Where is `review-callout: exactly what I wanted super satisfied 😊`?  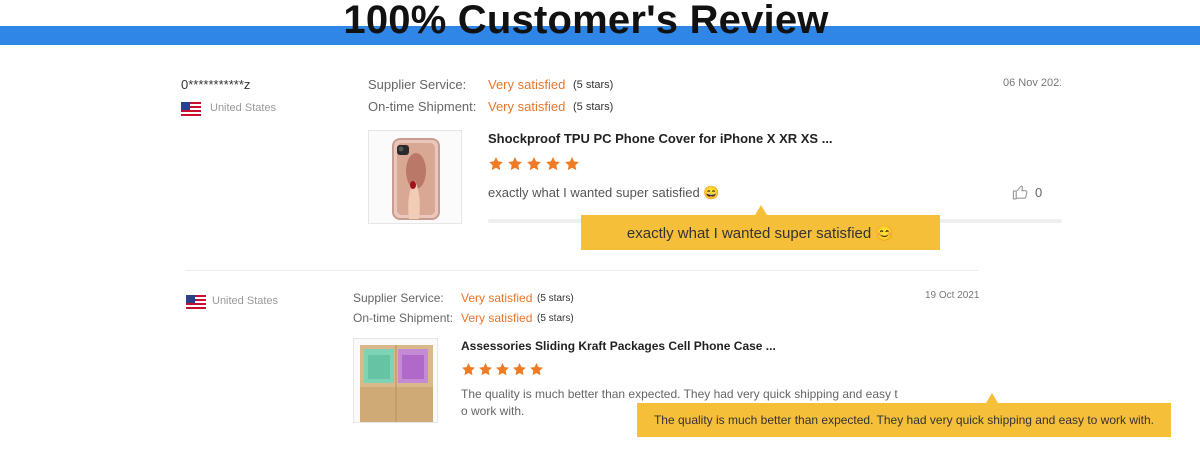 review-callout: exactly what I wanted super satisfied 😊 is located at coordinates (760, 232).